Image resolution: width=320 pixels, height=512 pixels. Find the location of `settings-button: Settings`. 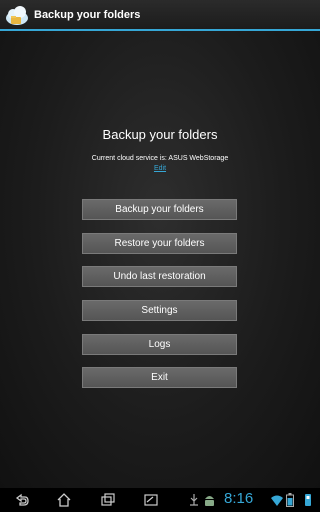

settings-button: Settings is located at coordinates (159, 310).